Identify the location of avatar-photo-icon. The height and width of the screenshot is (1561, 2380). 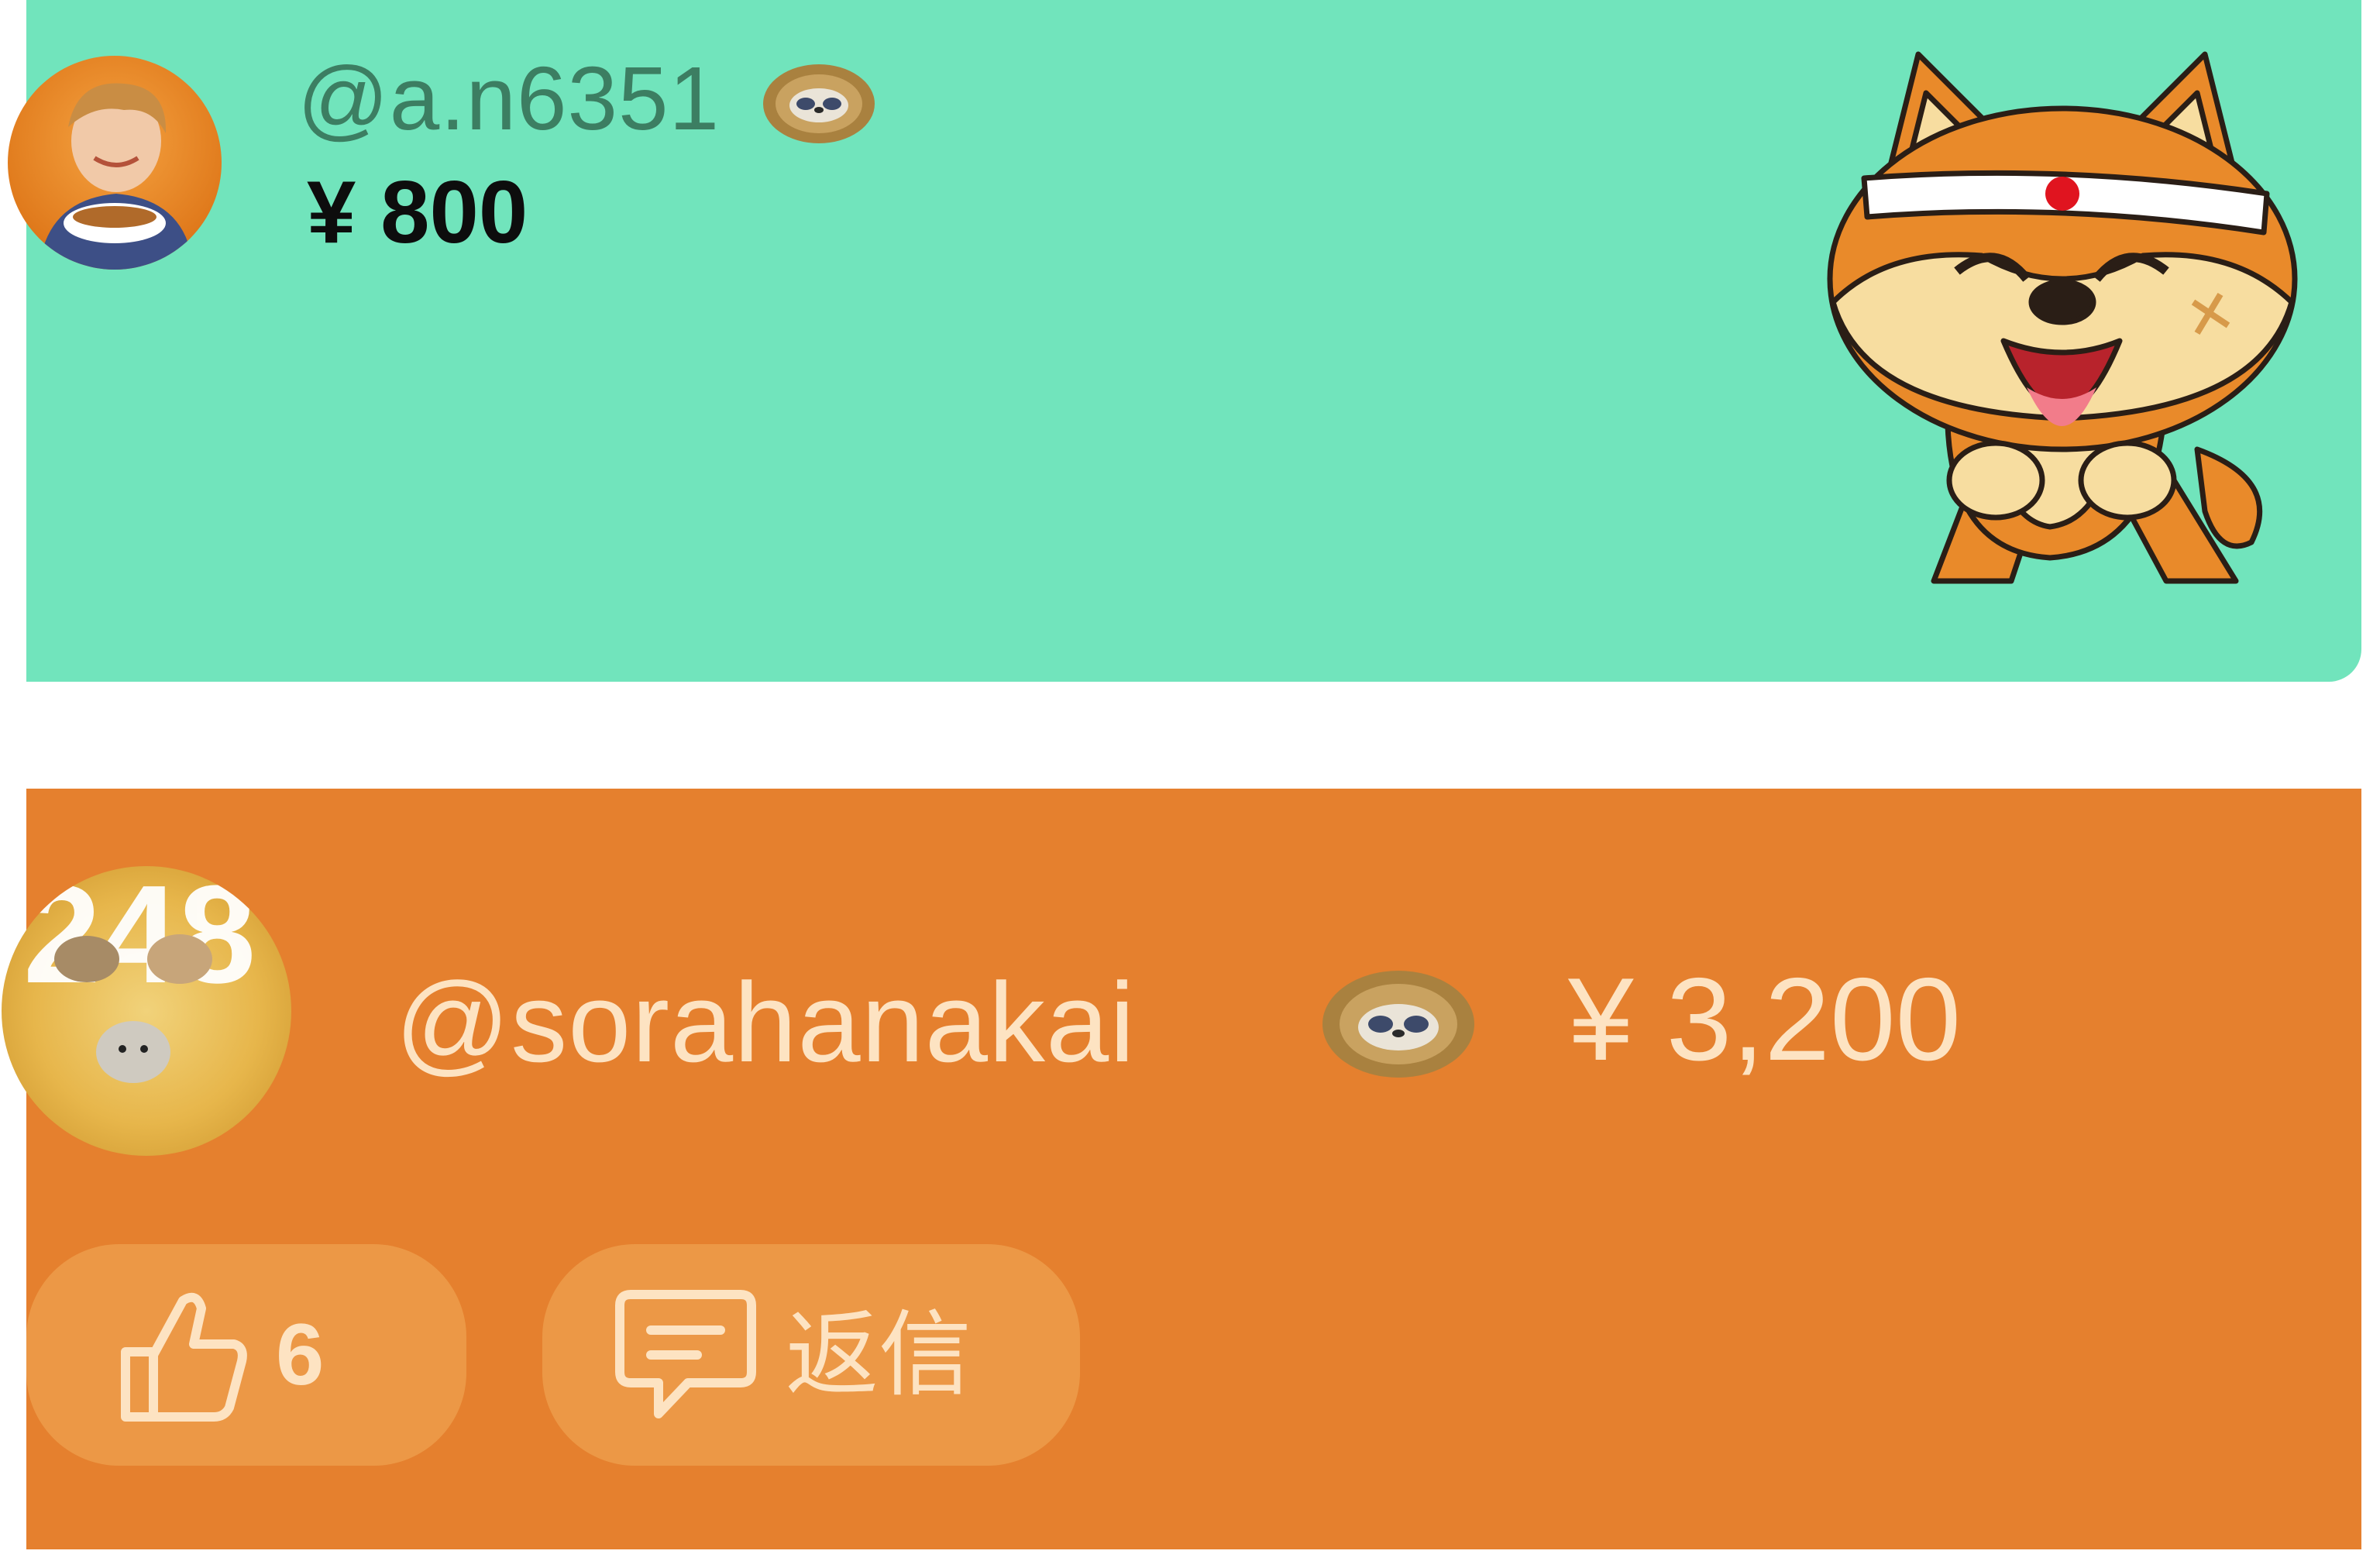
(117, 176).